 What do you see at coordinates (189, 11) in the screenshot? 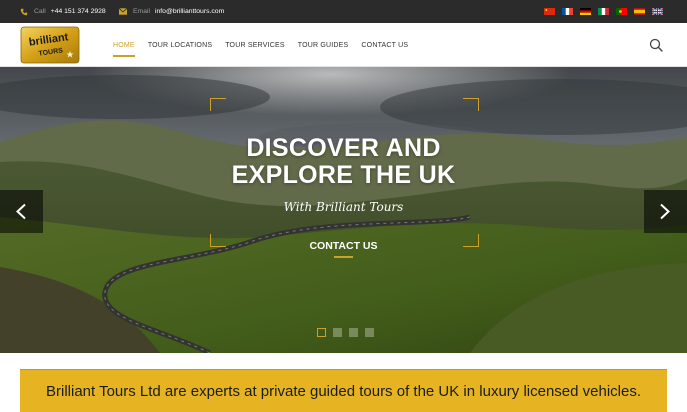
I see `email-address: info@brillianttours.com` at bounding box center [189, 11].